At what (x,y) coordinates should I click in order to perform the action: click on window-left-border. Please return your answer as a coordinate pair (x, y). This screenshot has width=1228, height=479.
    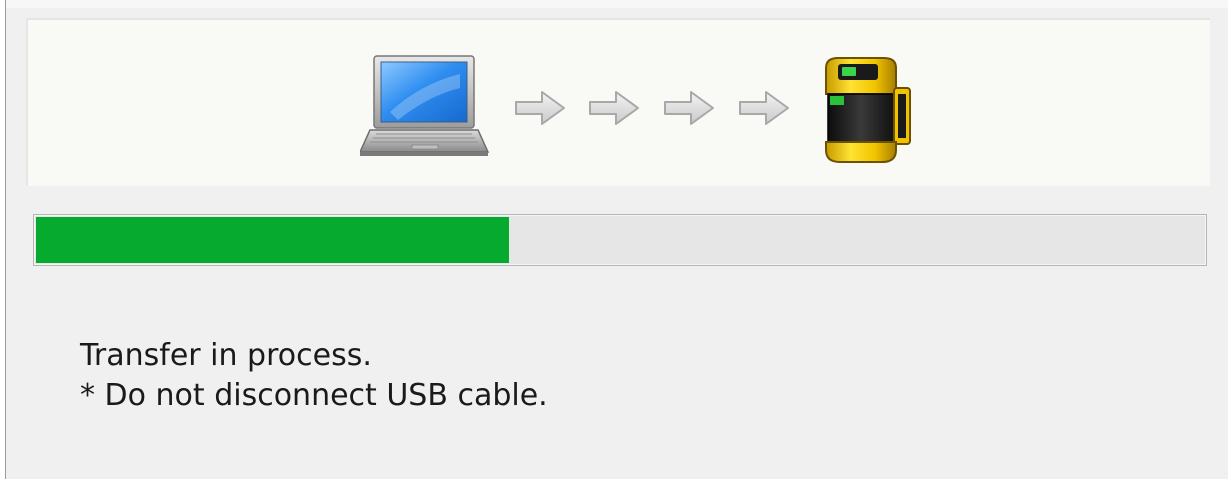
    Looking at the image, I should click on (3, 239).